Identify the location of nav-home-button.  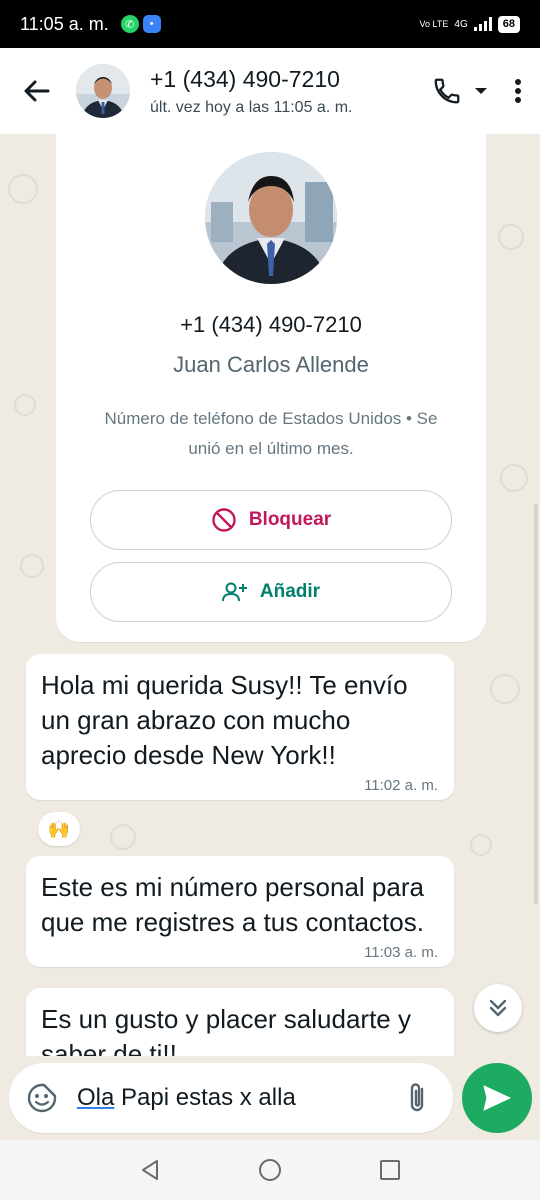
(270, 1170).